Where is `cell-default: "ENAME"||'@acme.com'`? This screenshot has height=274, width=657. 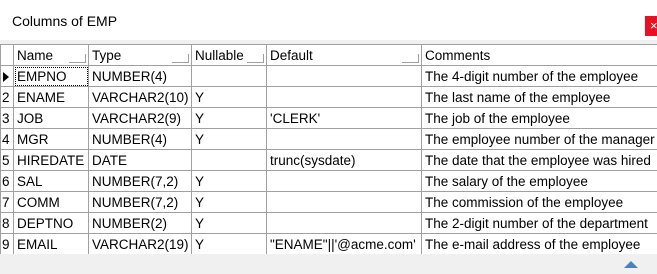 cell-default: "ENAME"||'@acme.com' is located at coordinates (344, 243).